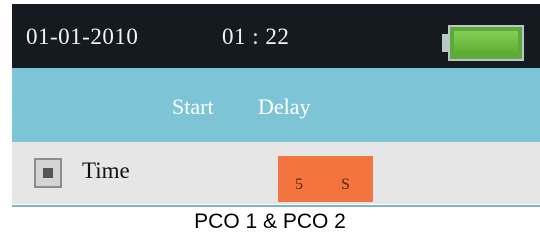 This screenshot has height=240, width=540. What do you see at coordinates (193, 106) in the screenshot?
I see `title-word-start: Start` at bounding box center [193, 106].